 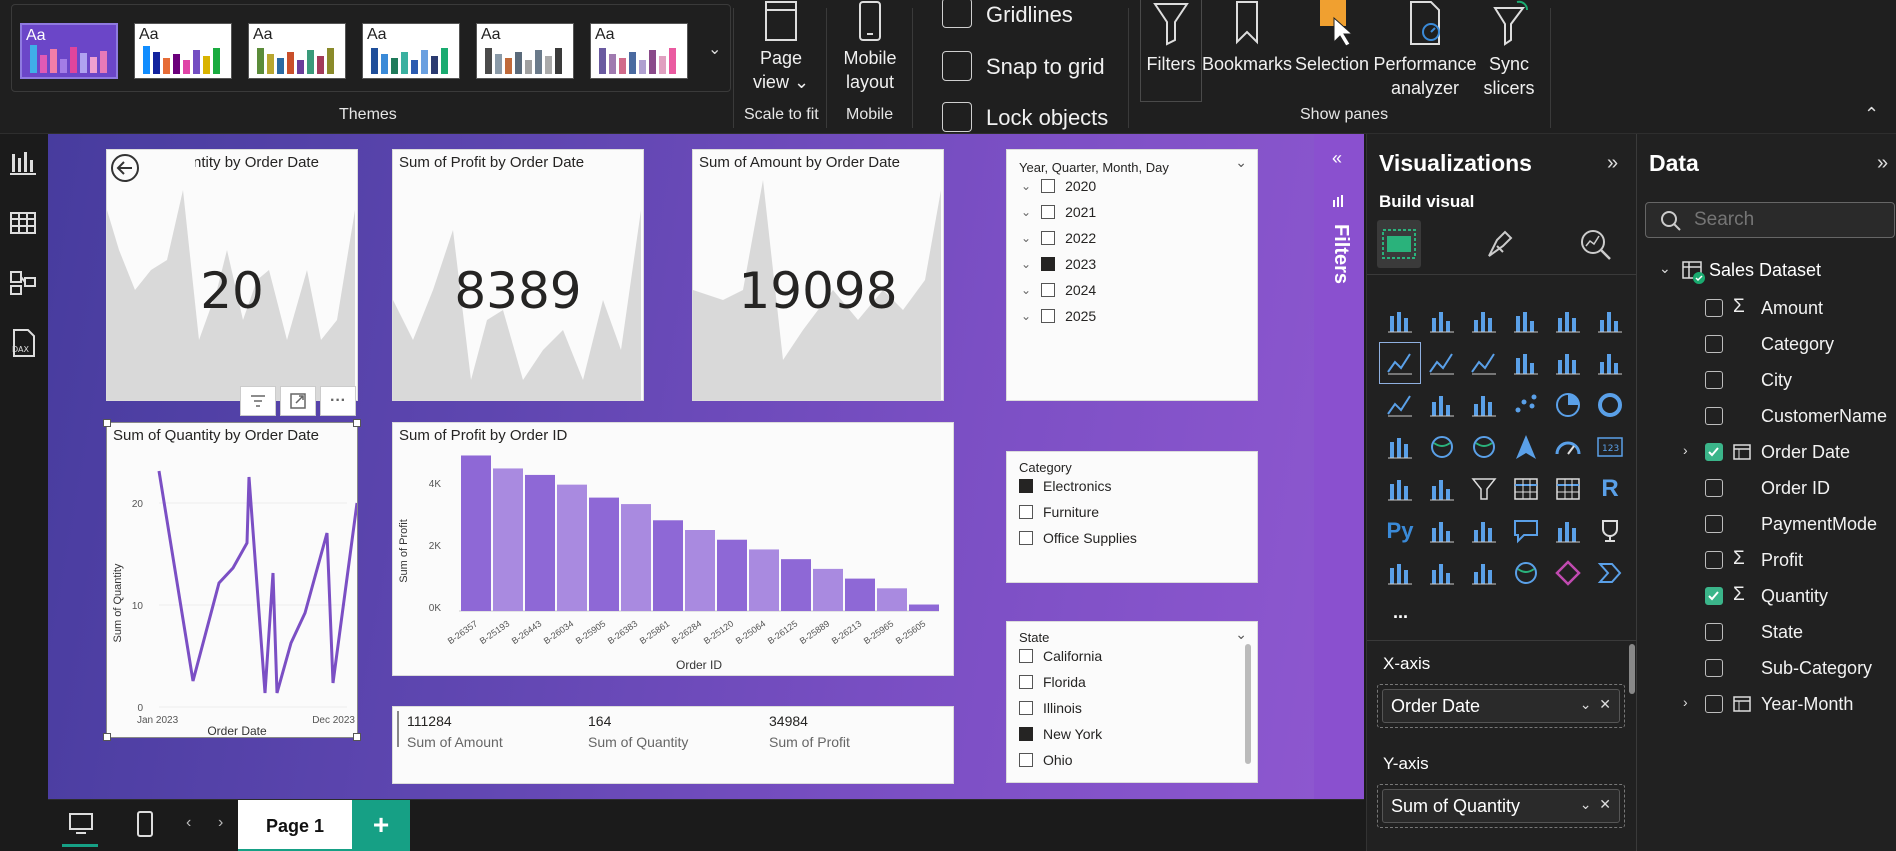 What do you see at coordinates (870, 47) in the screenshot?
I see `mobile-layout-button: Mobile layout` at bounding box center [870, 47].